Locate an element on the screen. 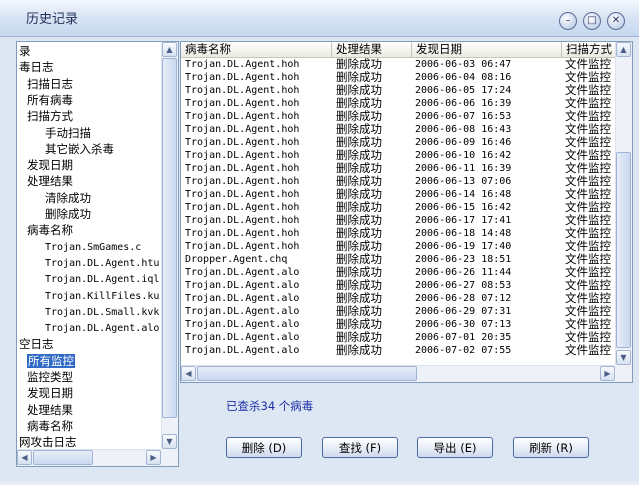  find-button: 查找 (F) is located at coordinates (360, 447).